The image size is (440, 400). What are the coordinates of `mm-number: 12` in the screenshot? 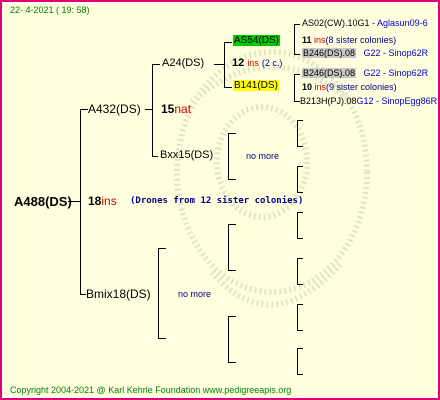 It's located at (238, 63).